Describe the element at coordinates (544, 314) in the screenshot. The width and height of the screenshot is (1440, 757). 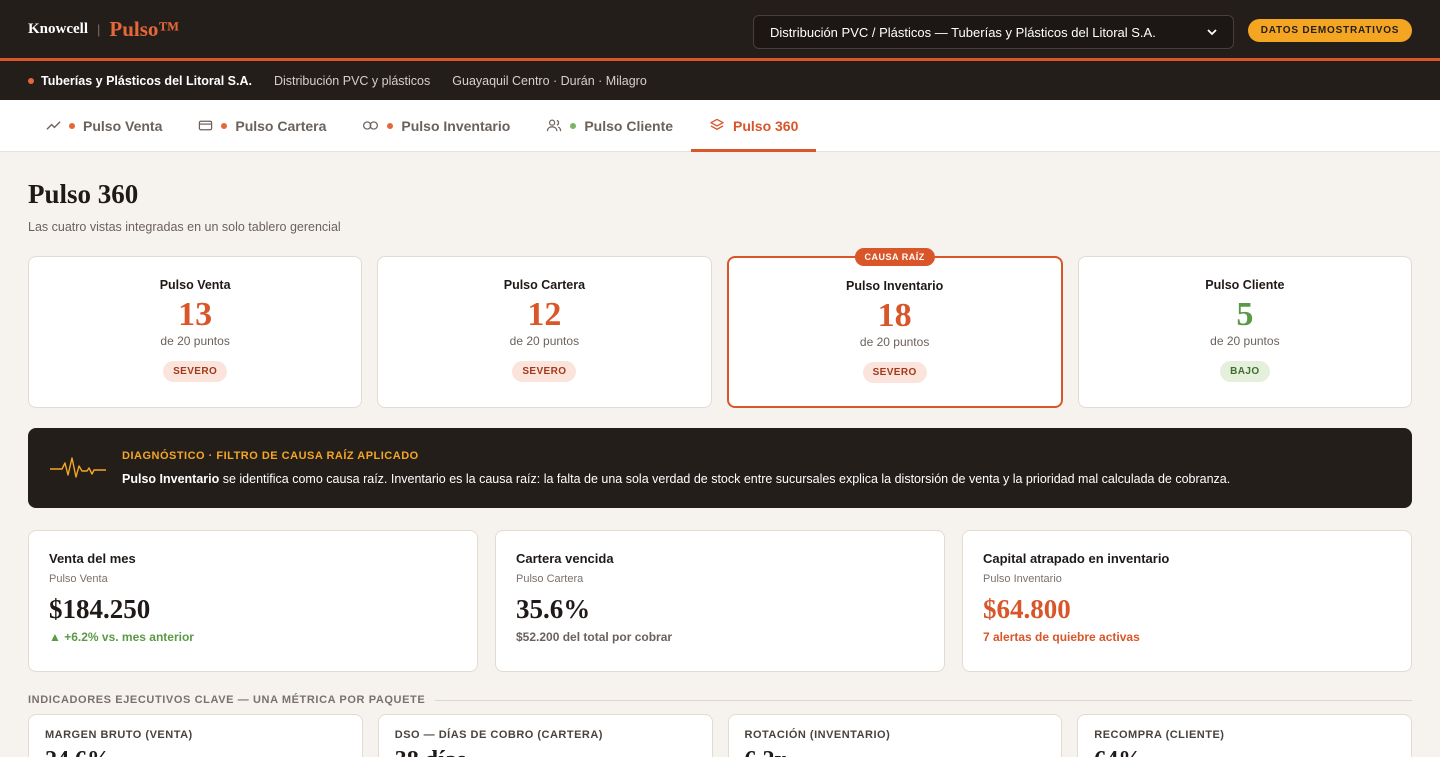
I see `score-value: 12` at that location.